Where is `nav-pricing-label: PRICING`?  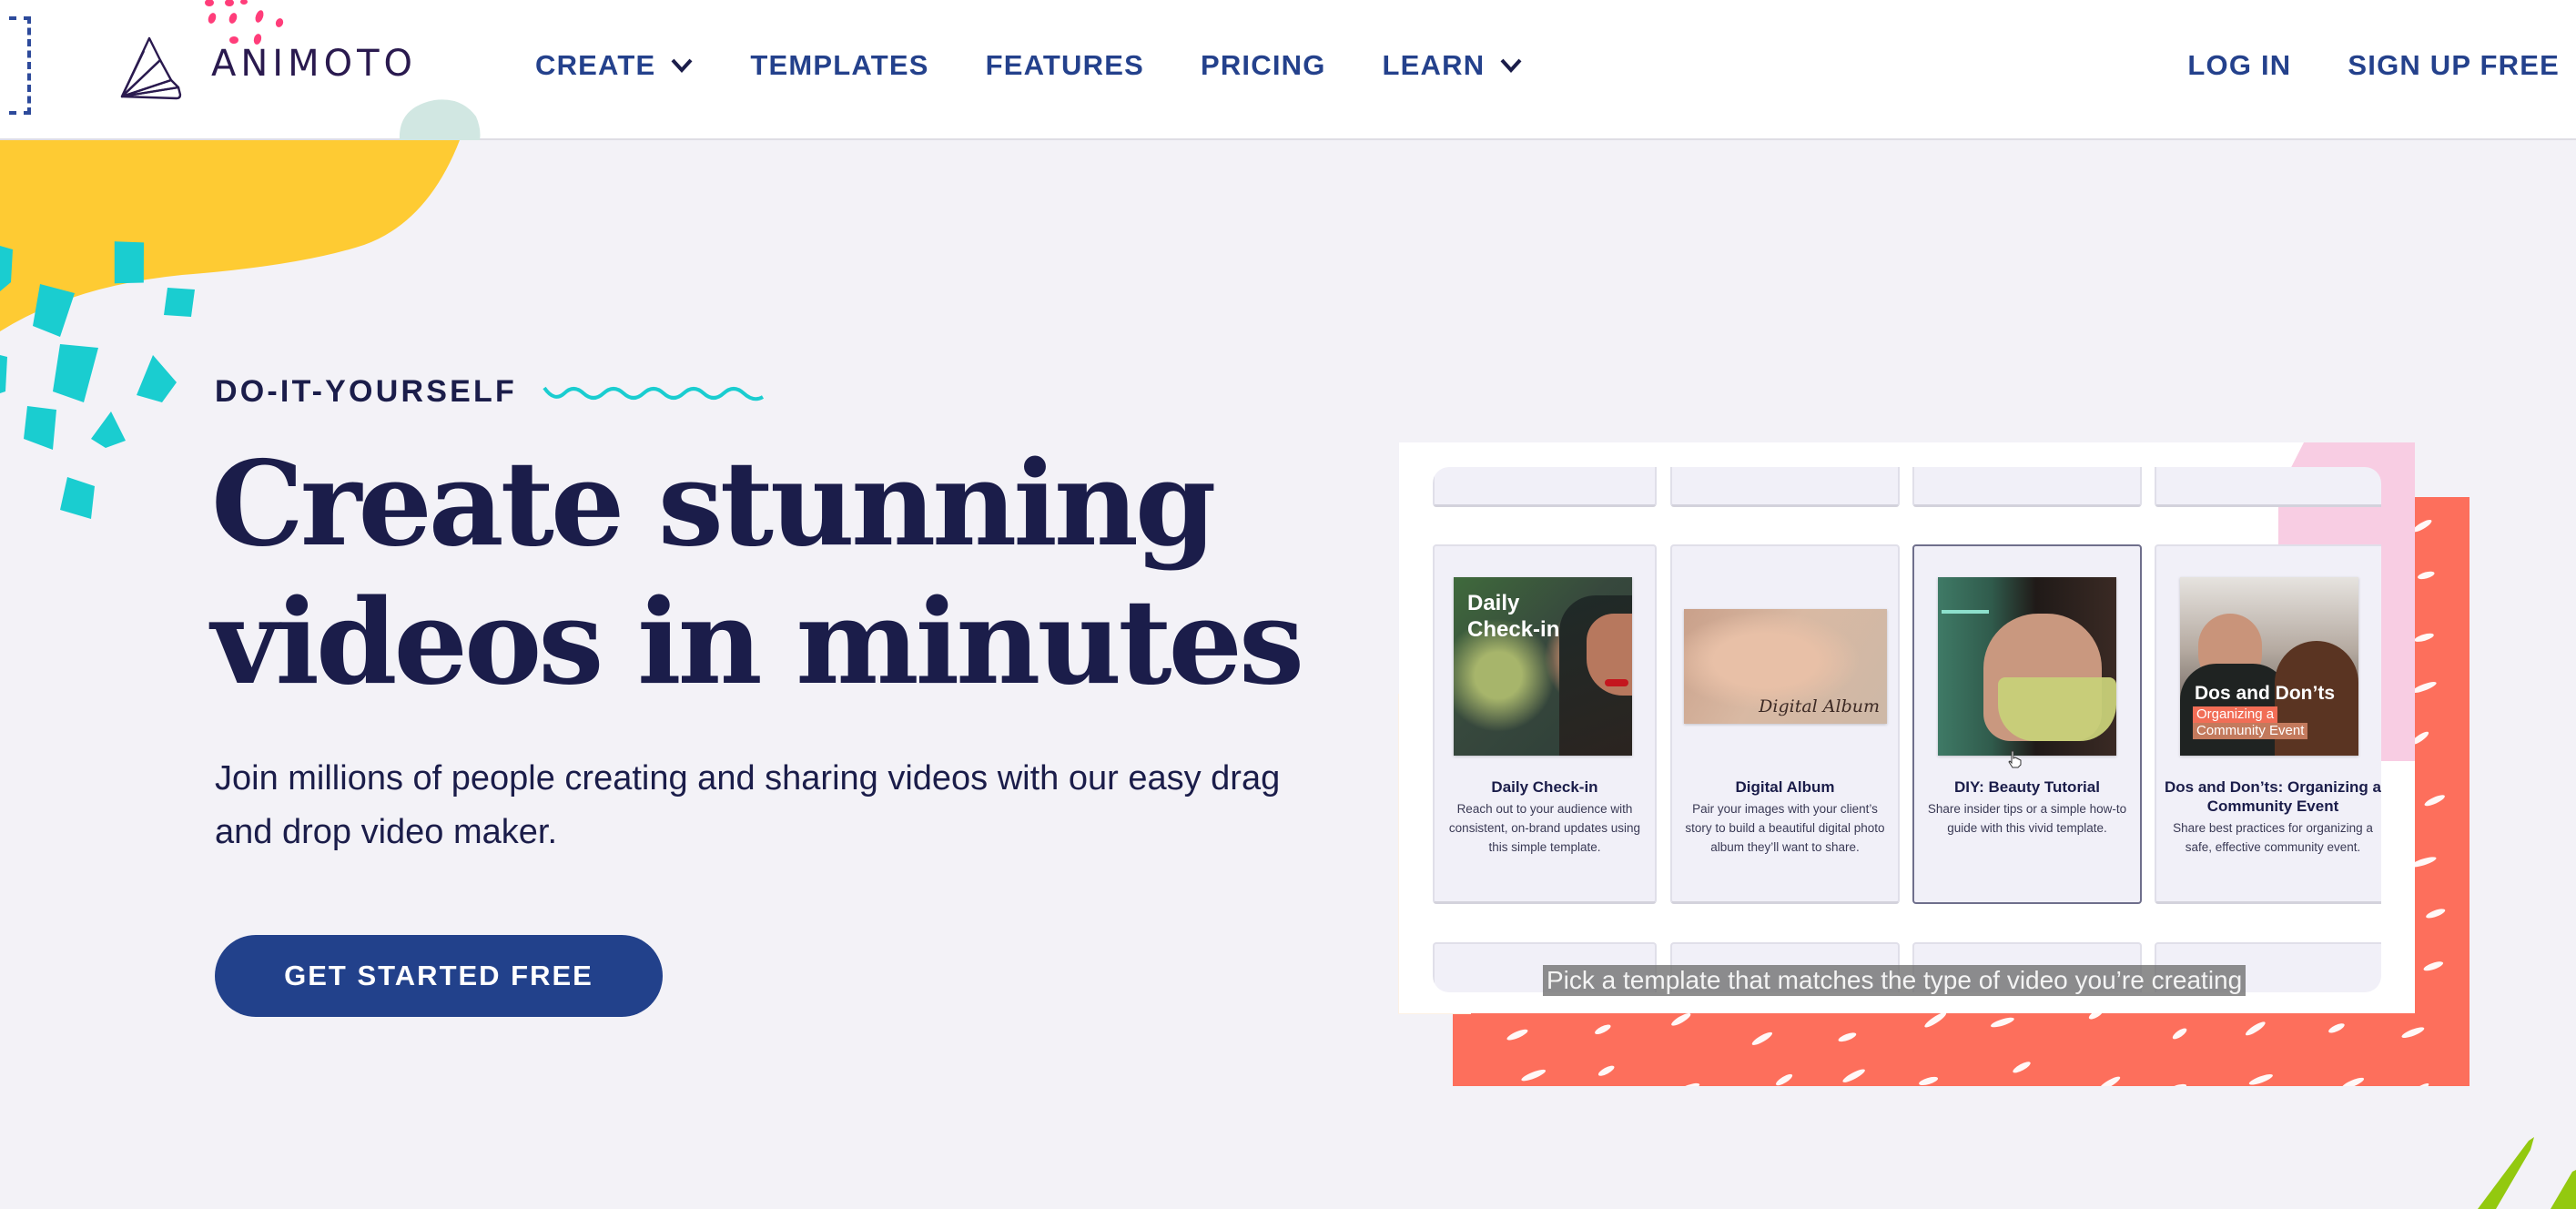
nav-pricing-label: PRICING is located at coordinates (1263, 65).